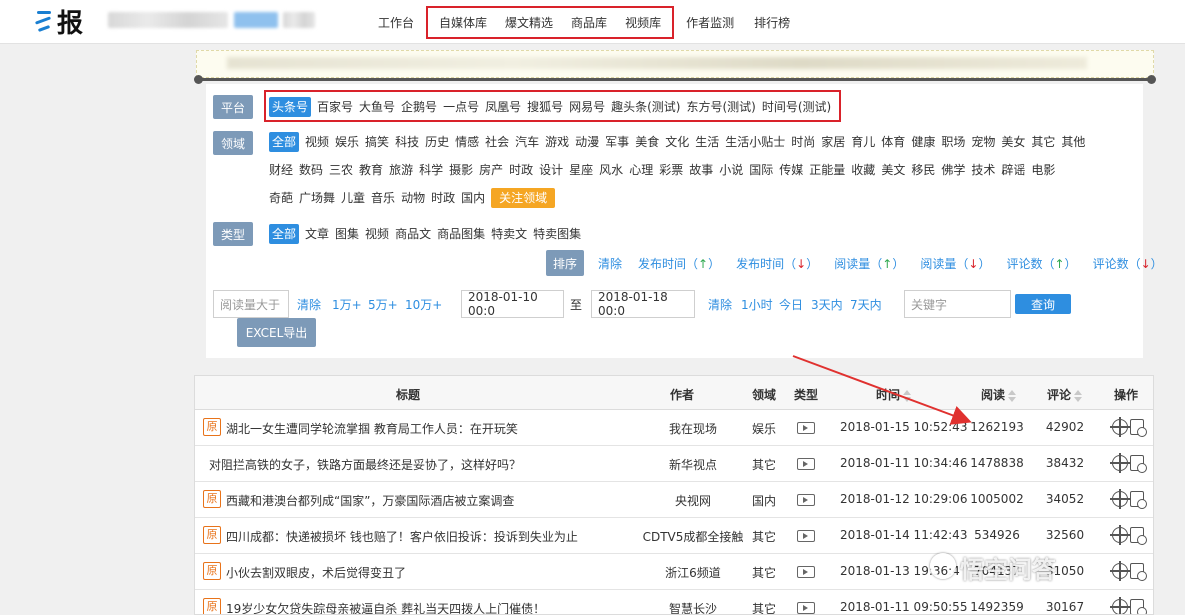  I want to click on nav-author-monitor: 作者监测, so click(710, 22).